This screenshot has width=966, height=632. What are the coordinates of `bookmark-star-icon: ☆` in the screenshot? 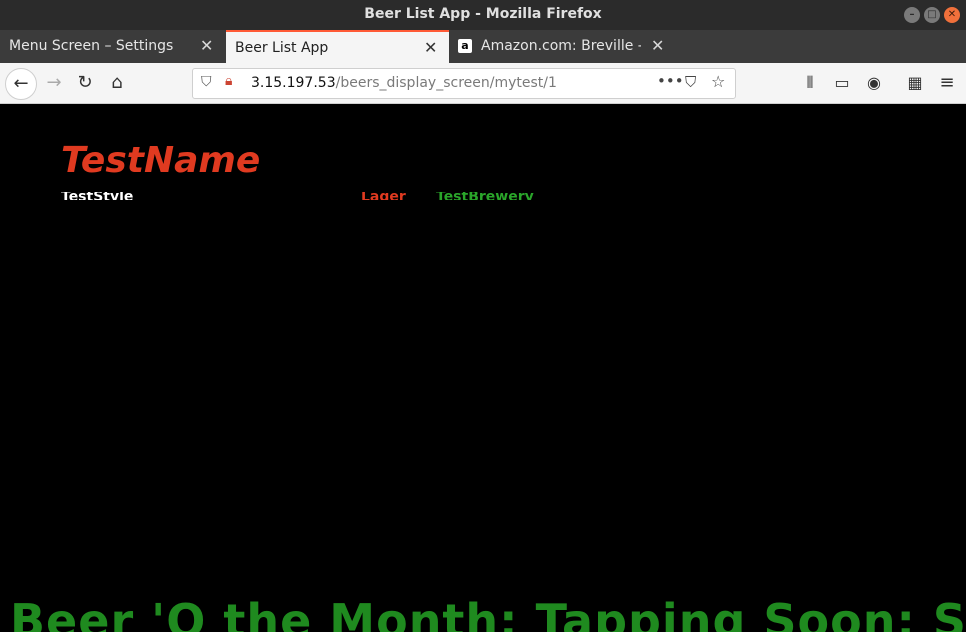 It's located at (718, 81).